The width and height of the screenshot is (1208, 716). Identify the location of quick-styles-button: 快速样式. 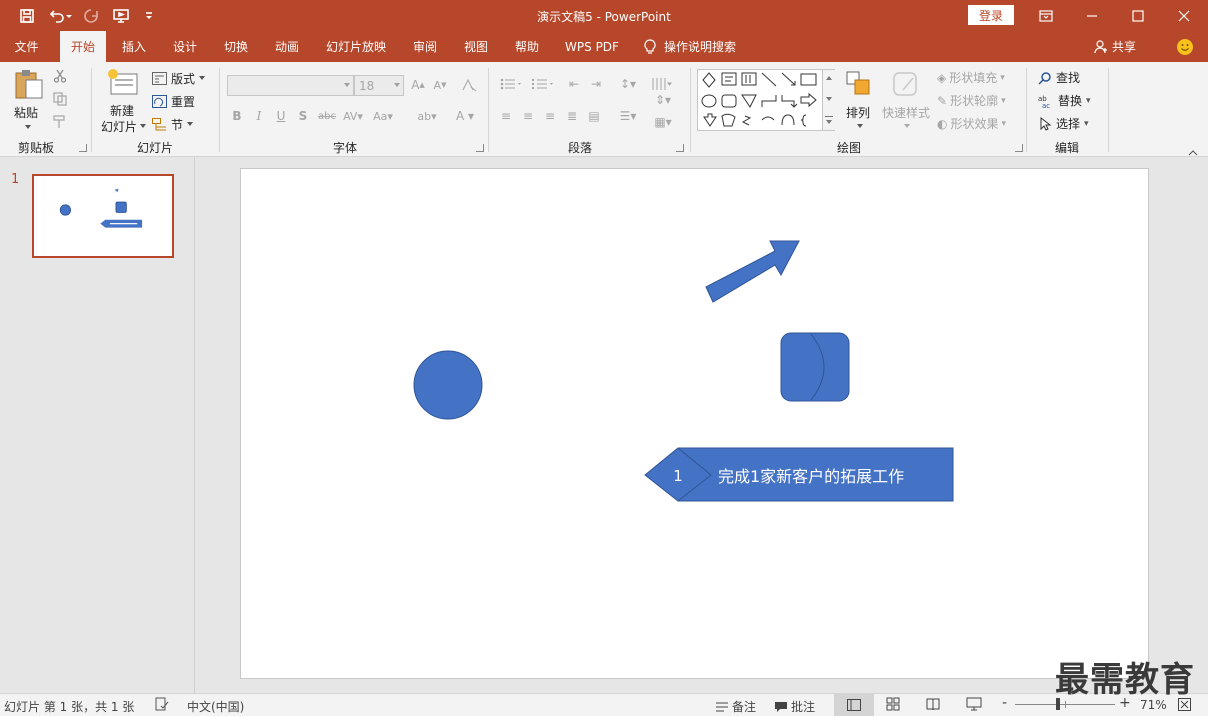
(906, 102).